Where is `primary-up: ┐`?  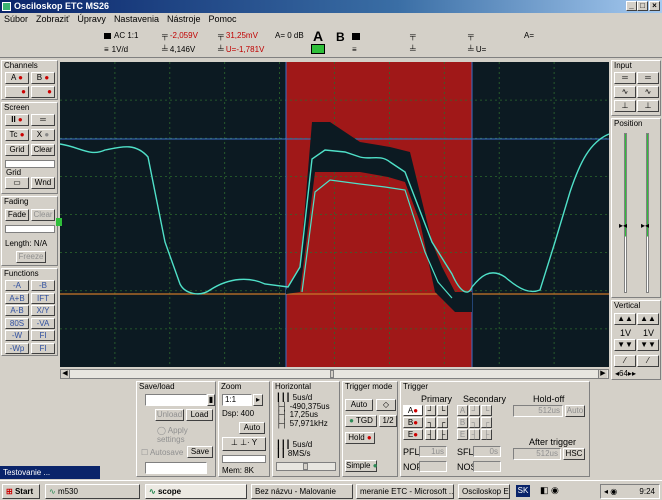
primary-up: ┐ is located at coordinates (430, 422).